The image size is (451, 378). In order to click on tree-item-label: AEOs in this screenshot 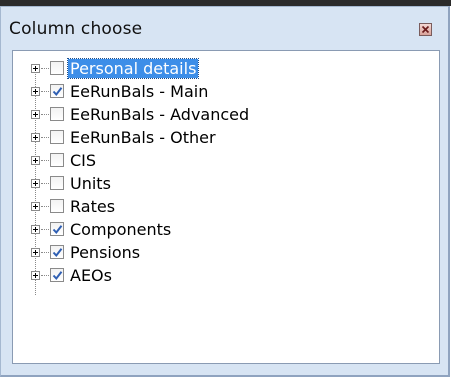, I will do `click(91, 275)`.